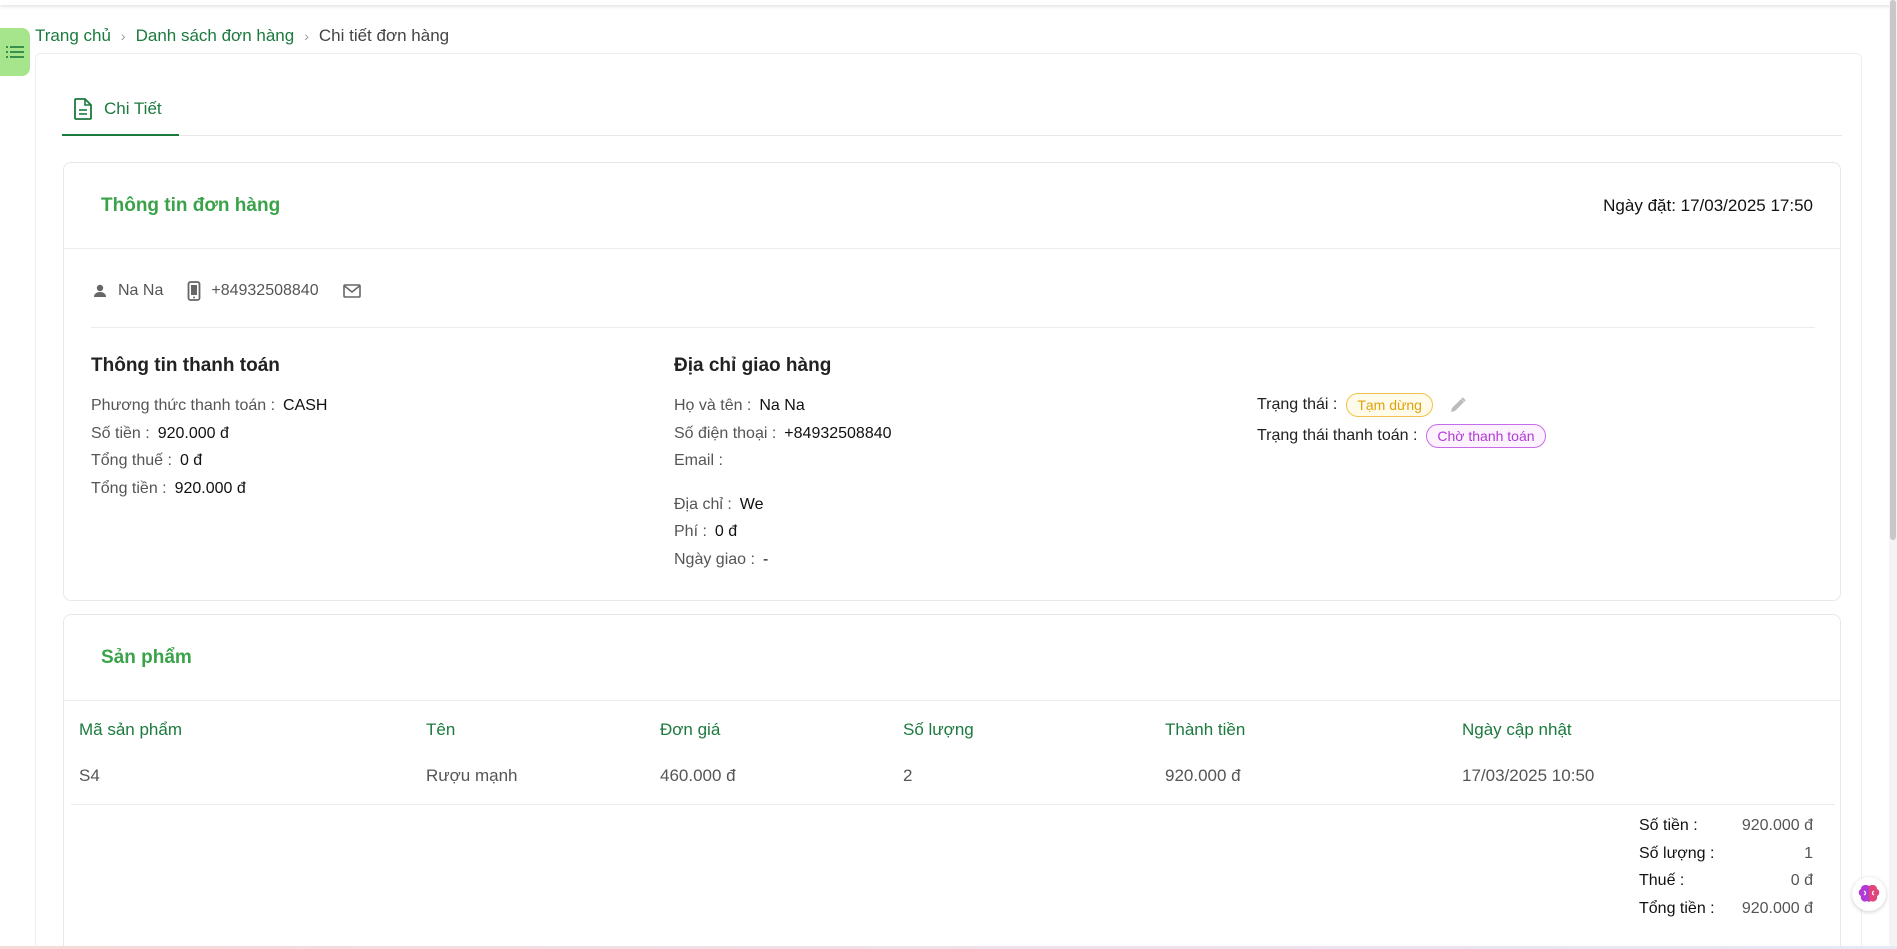  I want to click on shipping-email-row: Email :, so click(783, 461).